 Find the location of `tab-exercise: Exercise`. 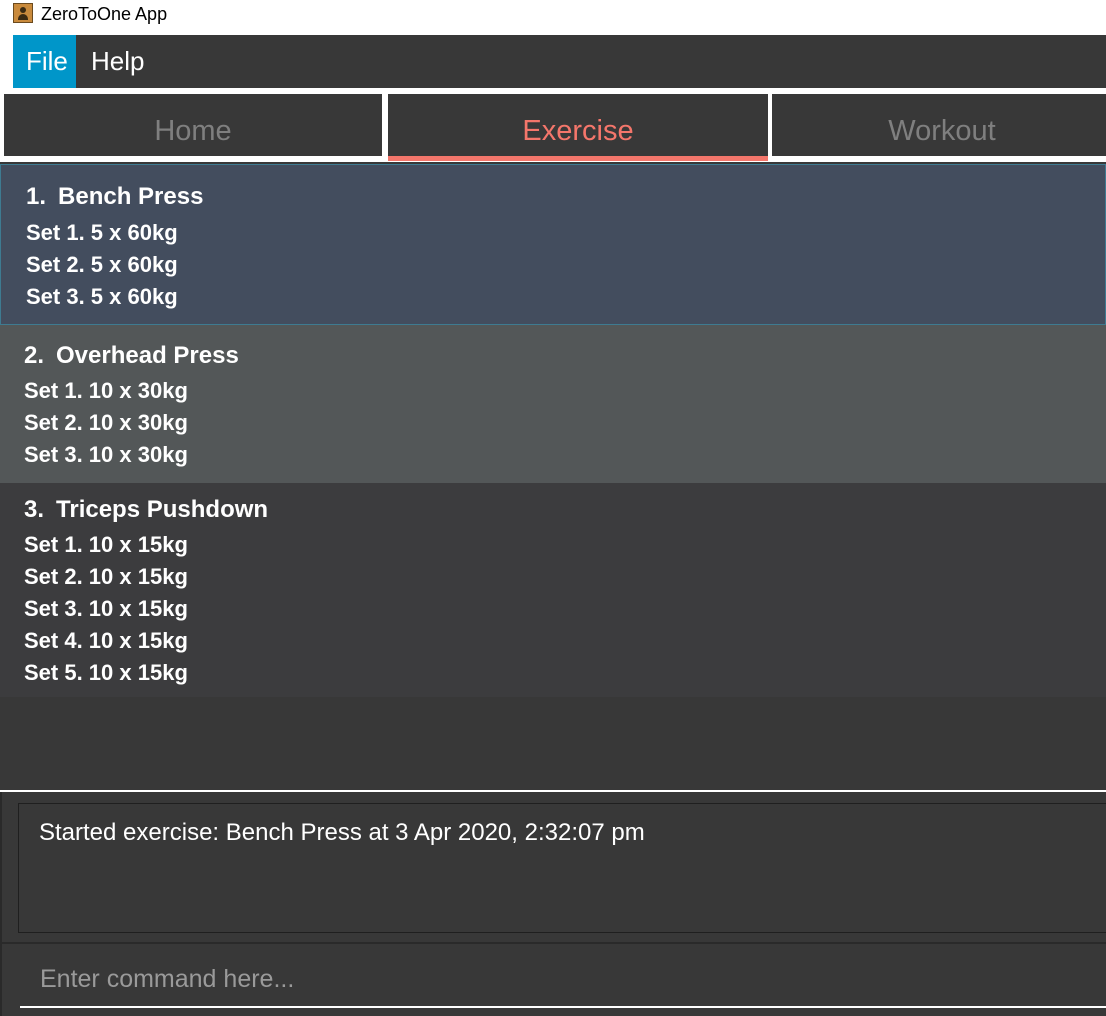

tab-exercise: Exercise is located at coordinates (578, 127).